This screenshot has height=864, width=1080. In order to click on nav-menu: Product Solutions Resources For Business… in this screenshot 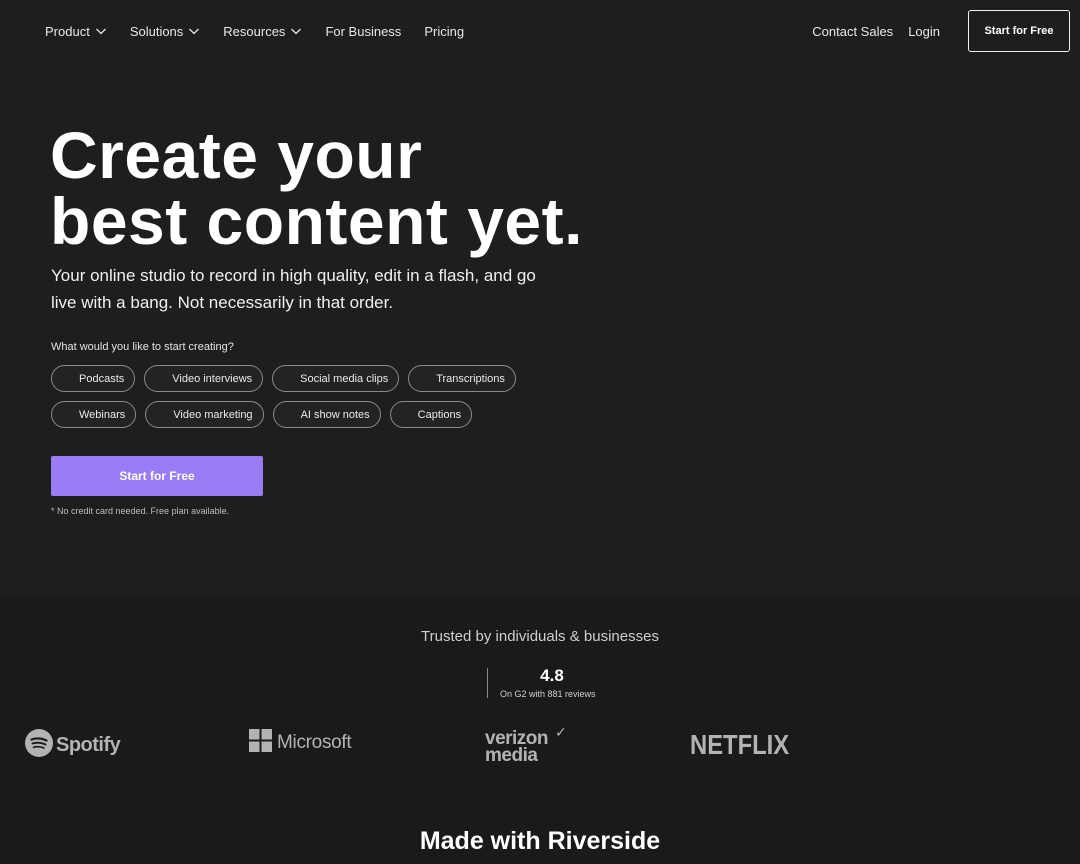, I will do `click(266, 31)`.